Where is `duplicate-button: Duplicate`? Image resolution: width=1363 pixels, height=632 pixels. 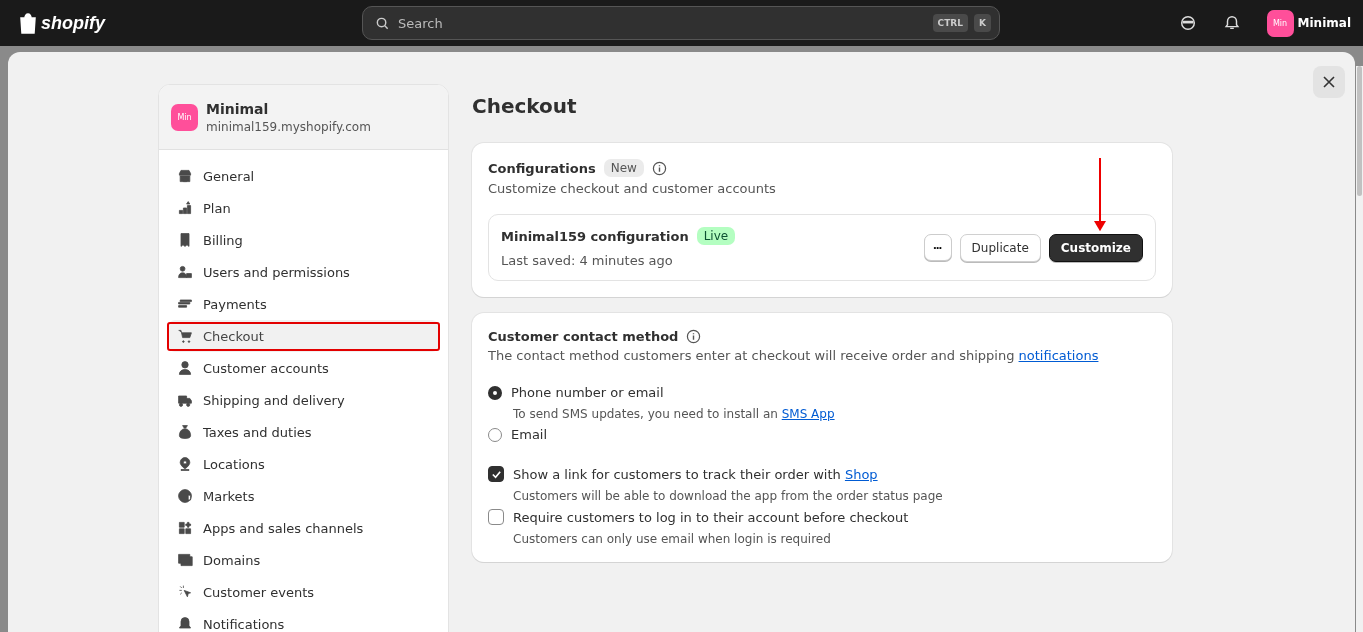 duplicate-button: Duplicate is located at coordinates (1000, 247).